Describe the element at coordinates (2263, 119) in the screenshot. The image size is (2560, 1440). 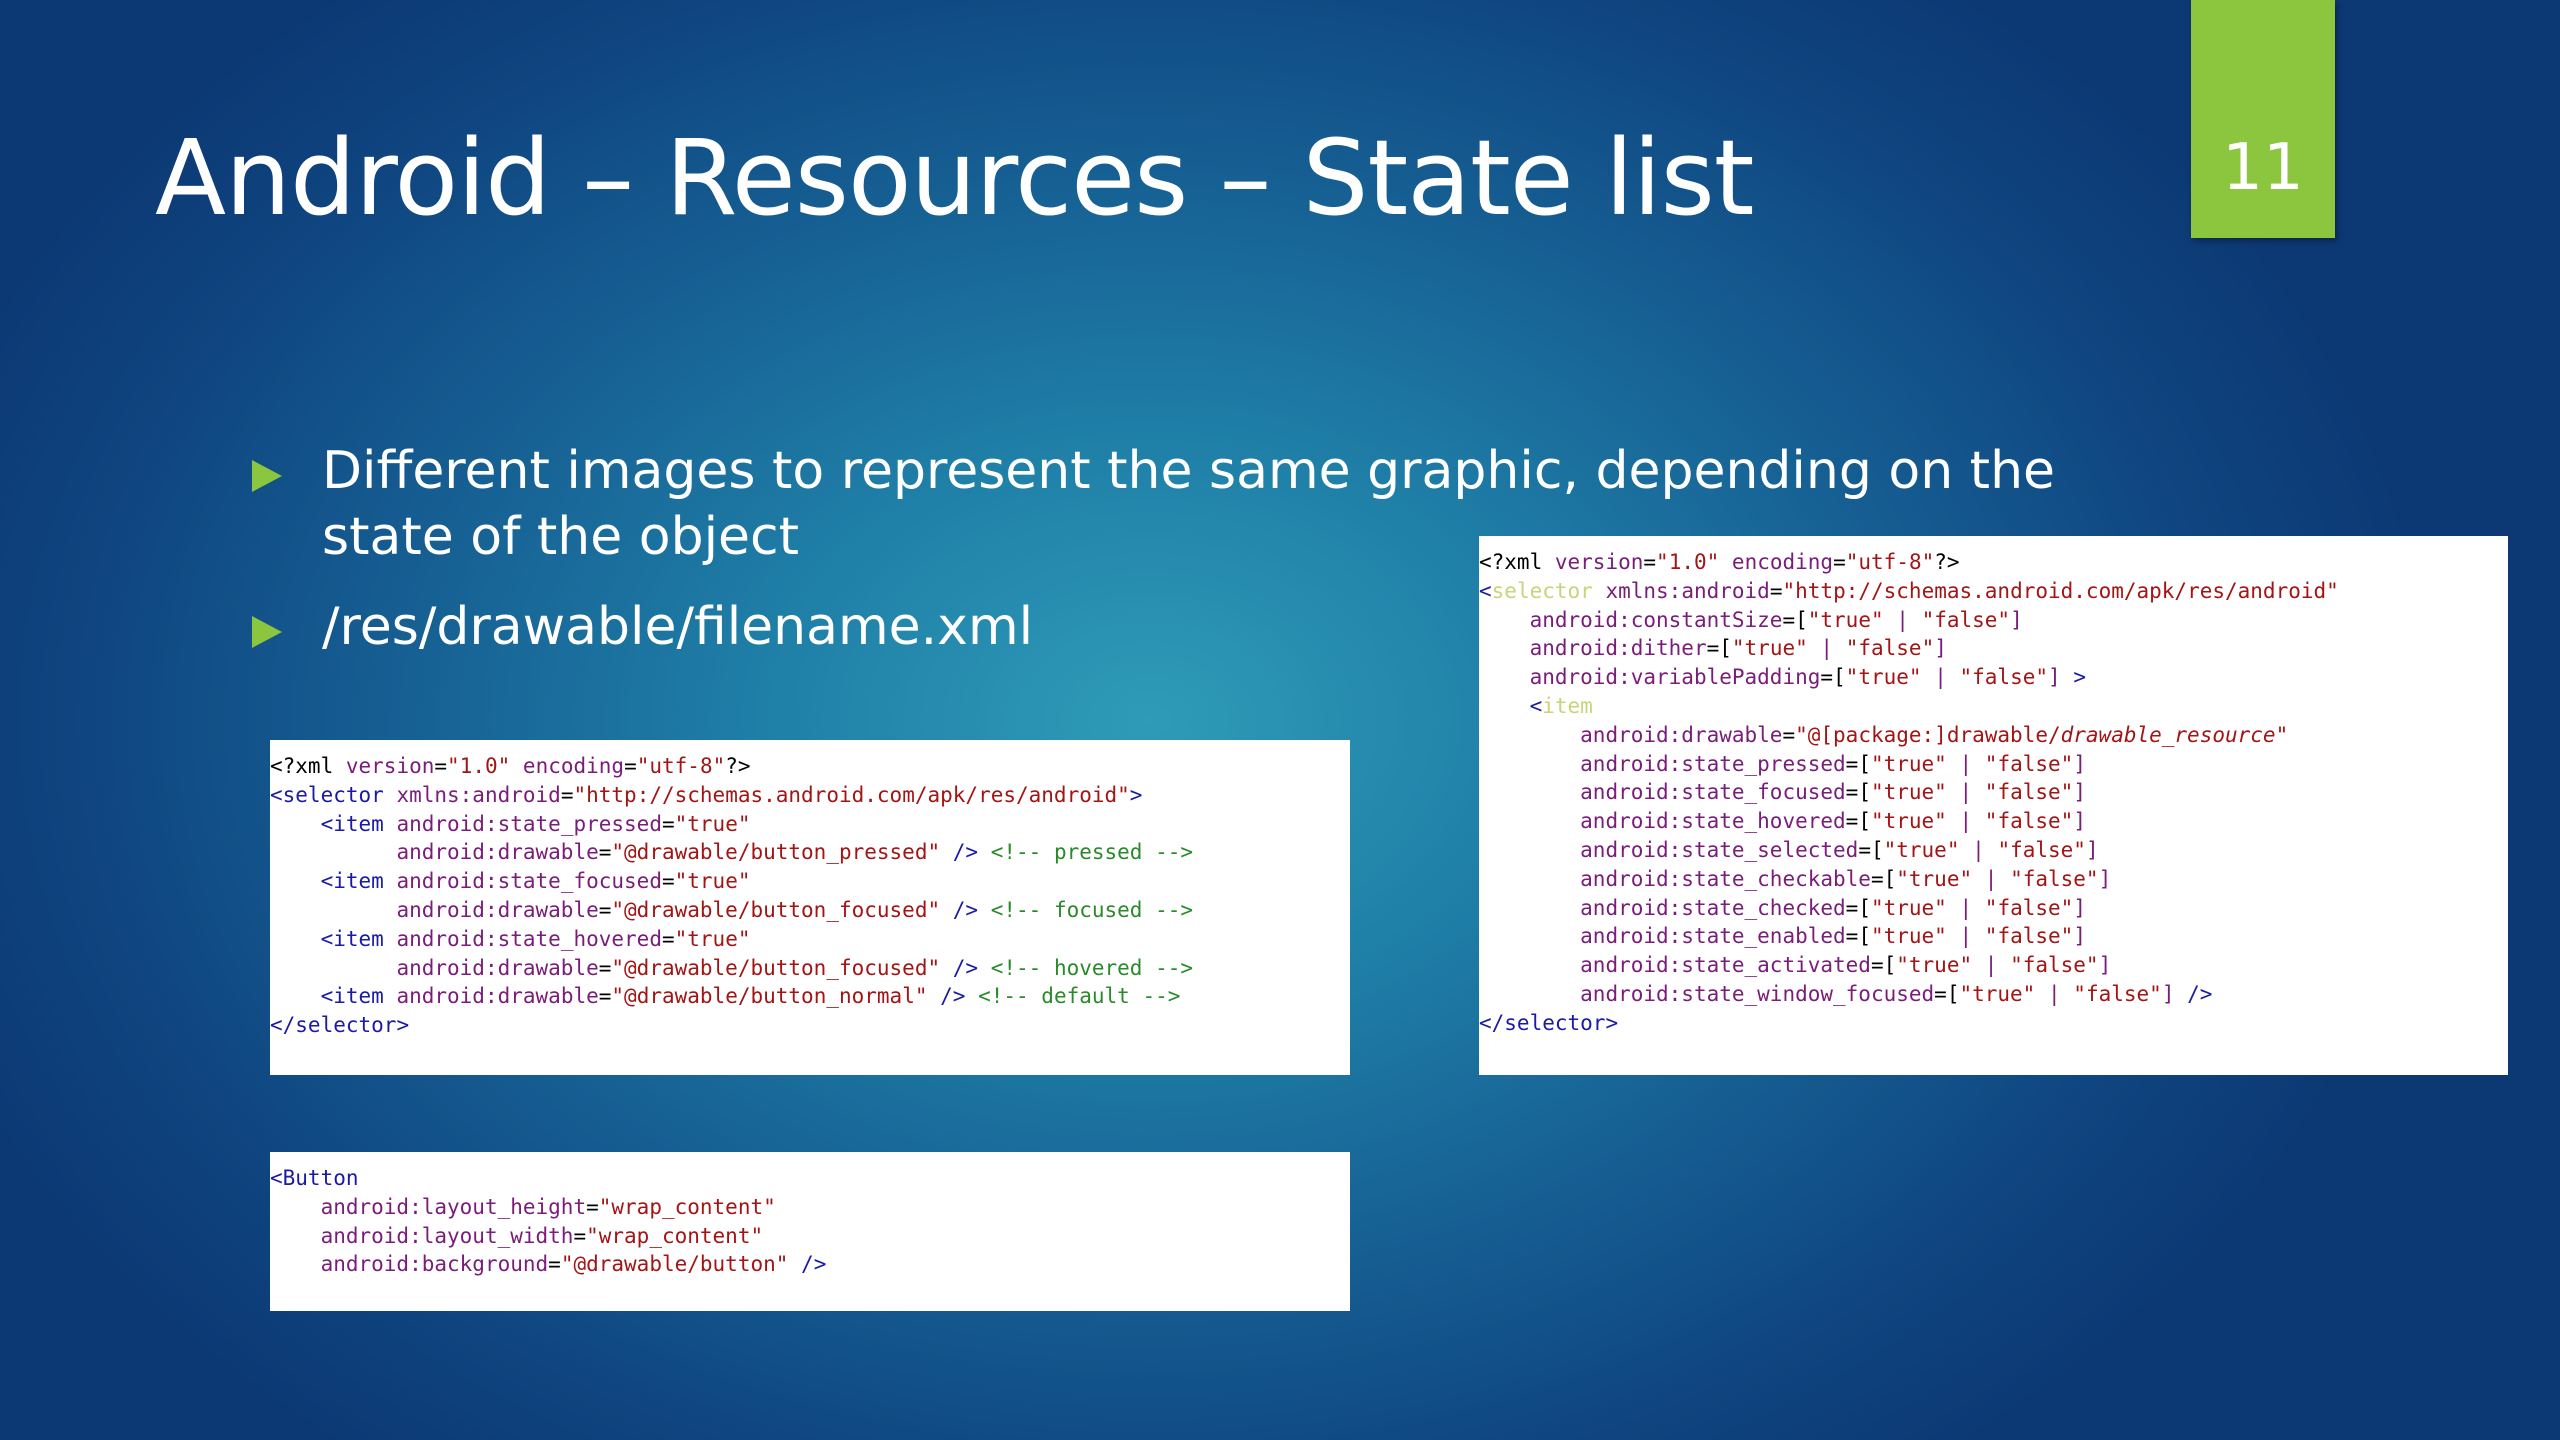
I see `page-number-badge: 11` at that location.